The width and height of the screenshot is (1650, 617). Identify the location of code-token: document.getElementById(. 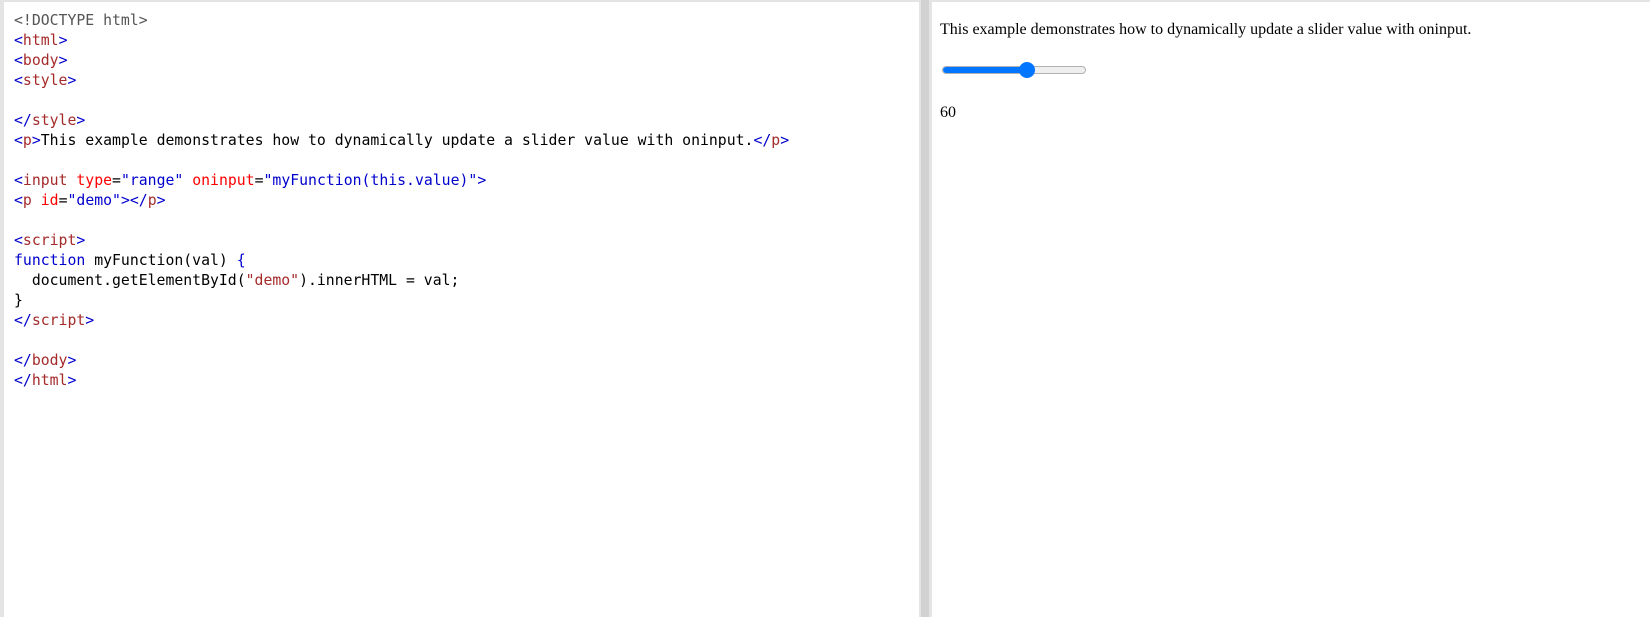
(130, 280).